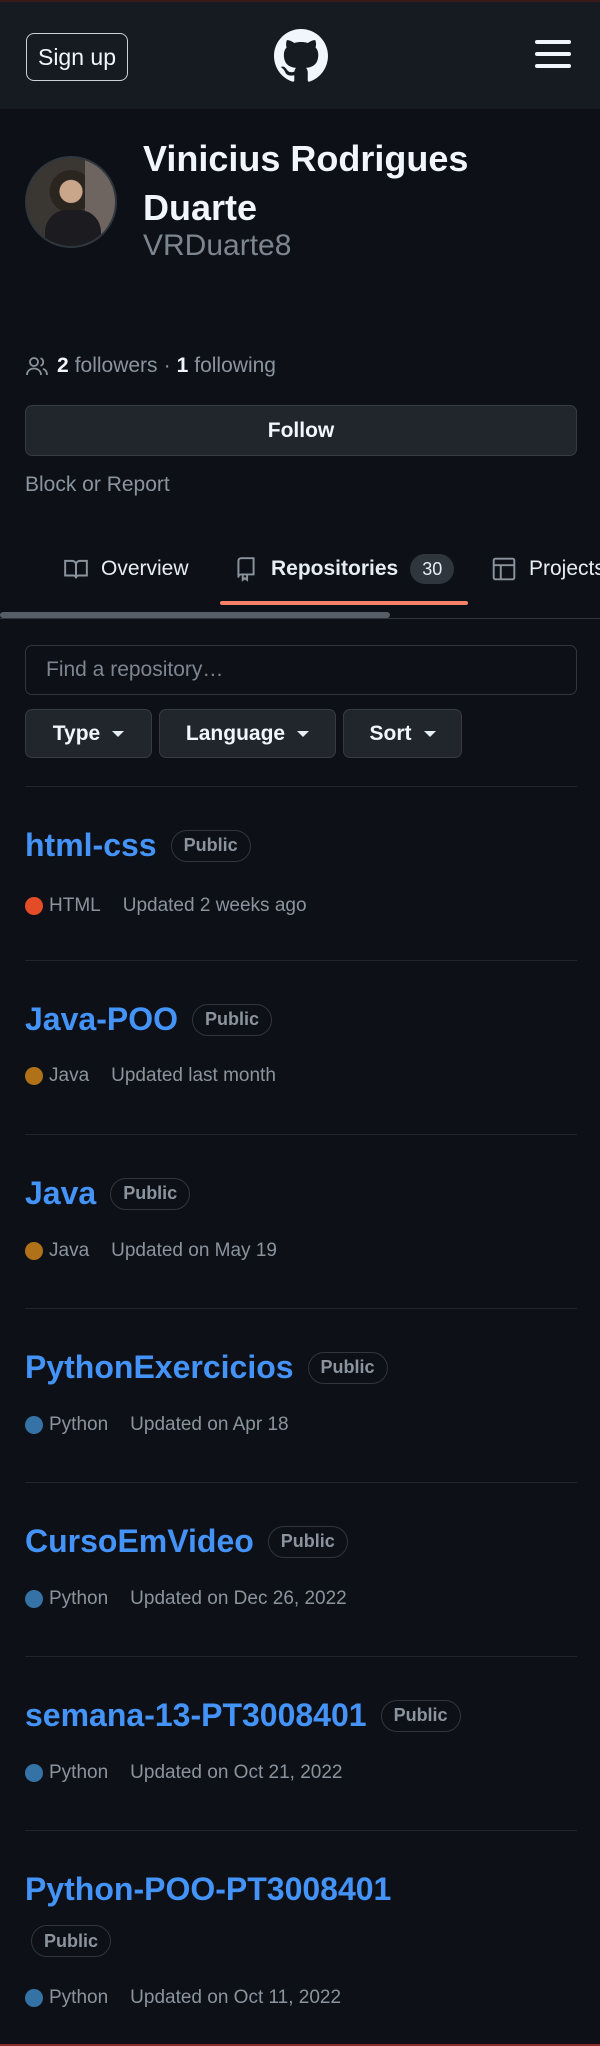  What do you see at coordinates (432, 569) in the screenshot?
I see `repositories-count-badge: 30` at bounding box center [432, 569].